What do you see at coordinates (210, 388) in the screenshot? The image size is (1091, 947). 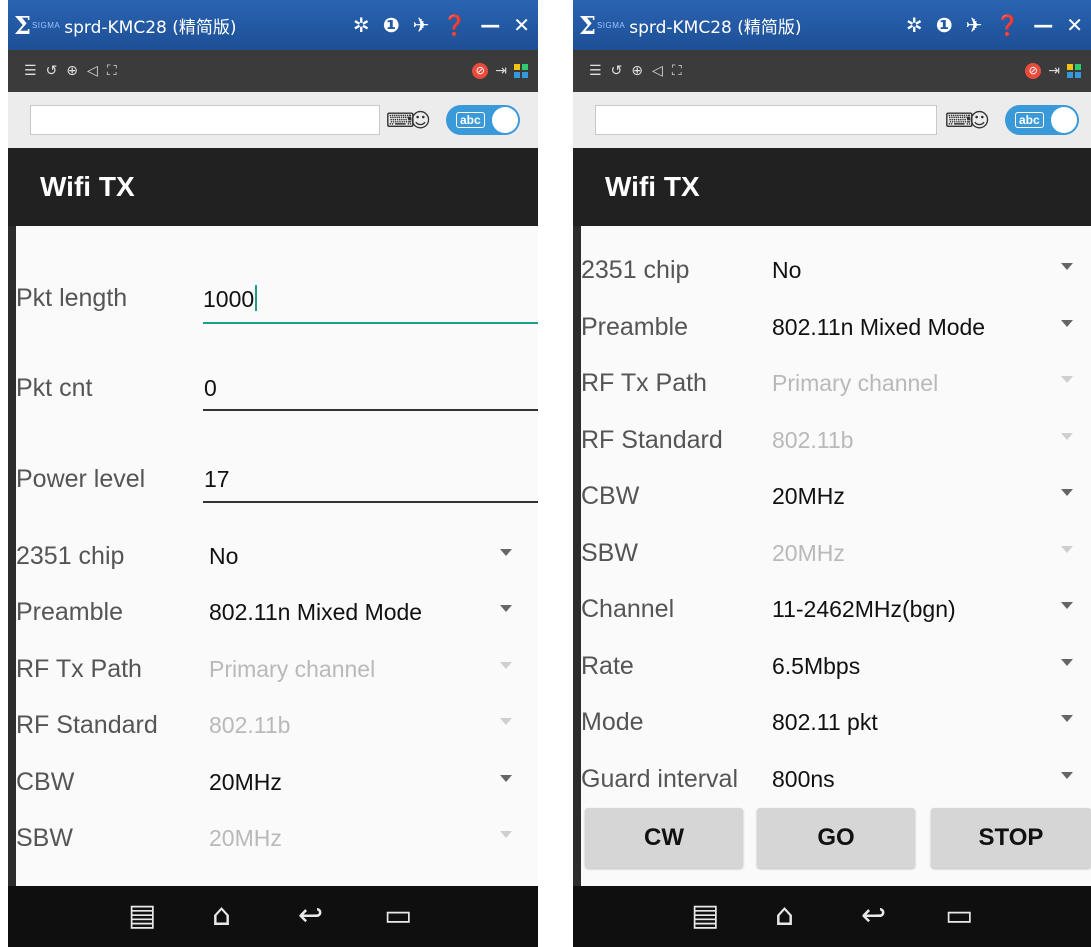 I see `pkt-cnt-input: 0` at bounding box center [210, 388].